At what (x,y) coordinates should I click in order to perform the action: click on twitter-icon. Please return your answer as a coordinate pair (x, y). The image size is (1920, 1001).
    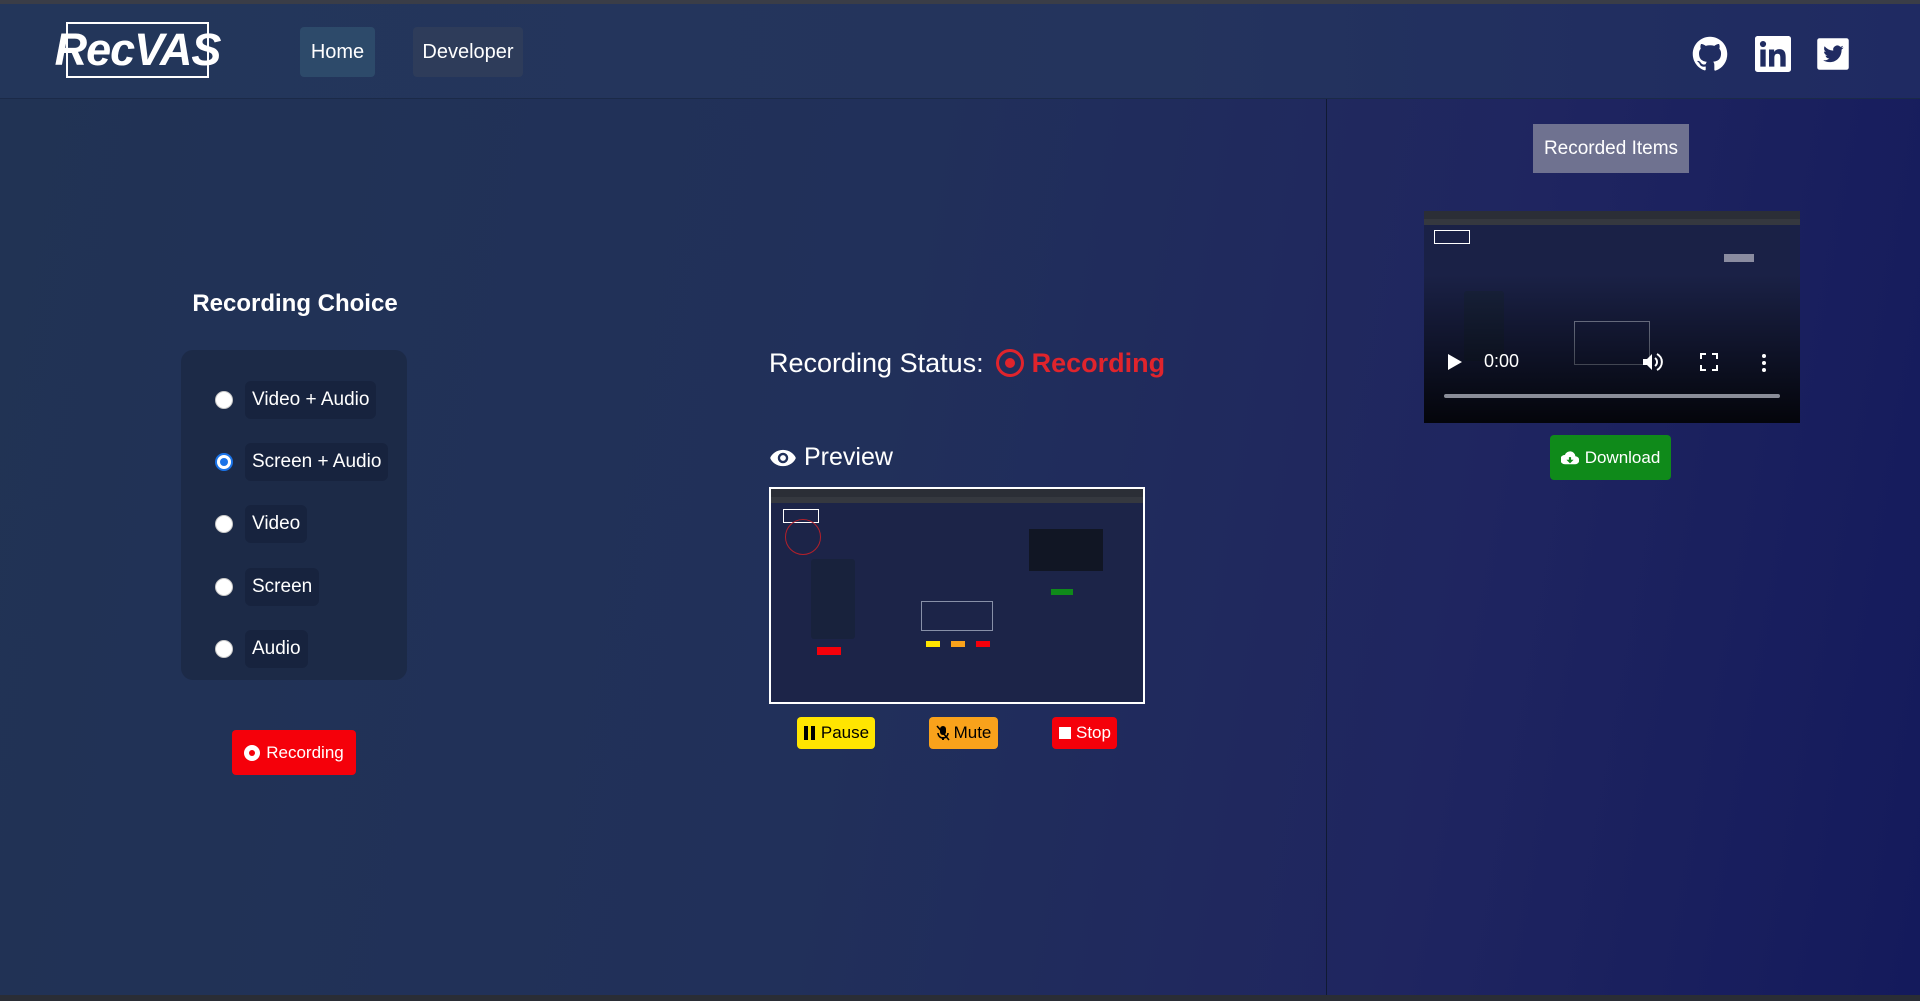
    Looking at the image, I should click on (1833, 54).